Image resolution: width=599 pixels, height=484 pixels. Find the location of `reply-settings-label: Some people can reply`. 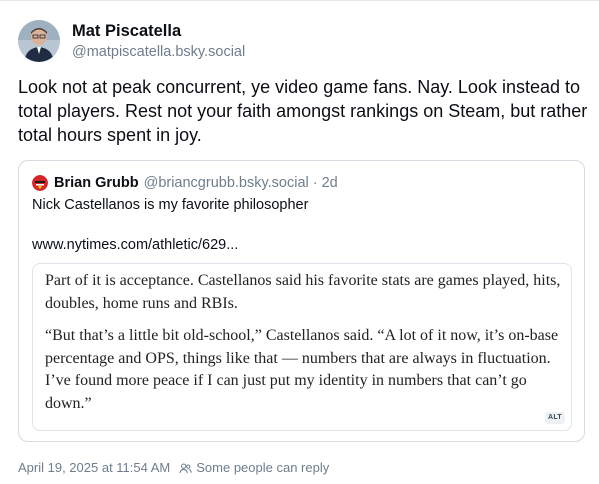

reply-settings-label: Some people can reply is located at coordinates (263, 467).